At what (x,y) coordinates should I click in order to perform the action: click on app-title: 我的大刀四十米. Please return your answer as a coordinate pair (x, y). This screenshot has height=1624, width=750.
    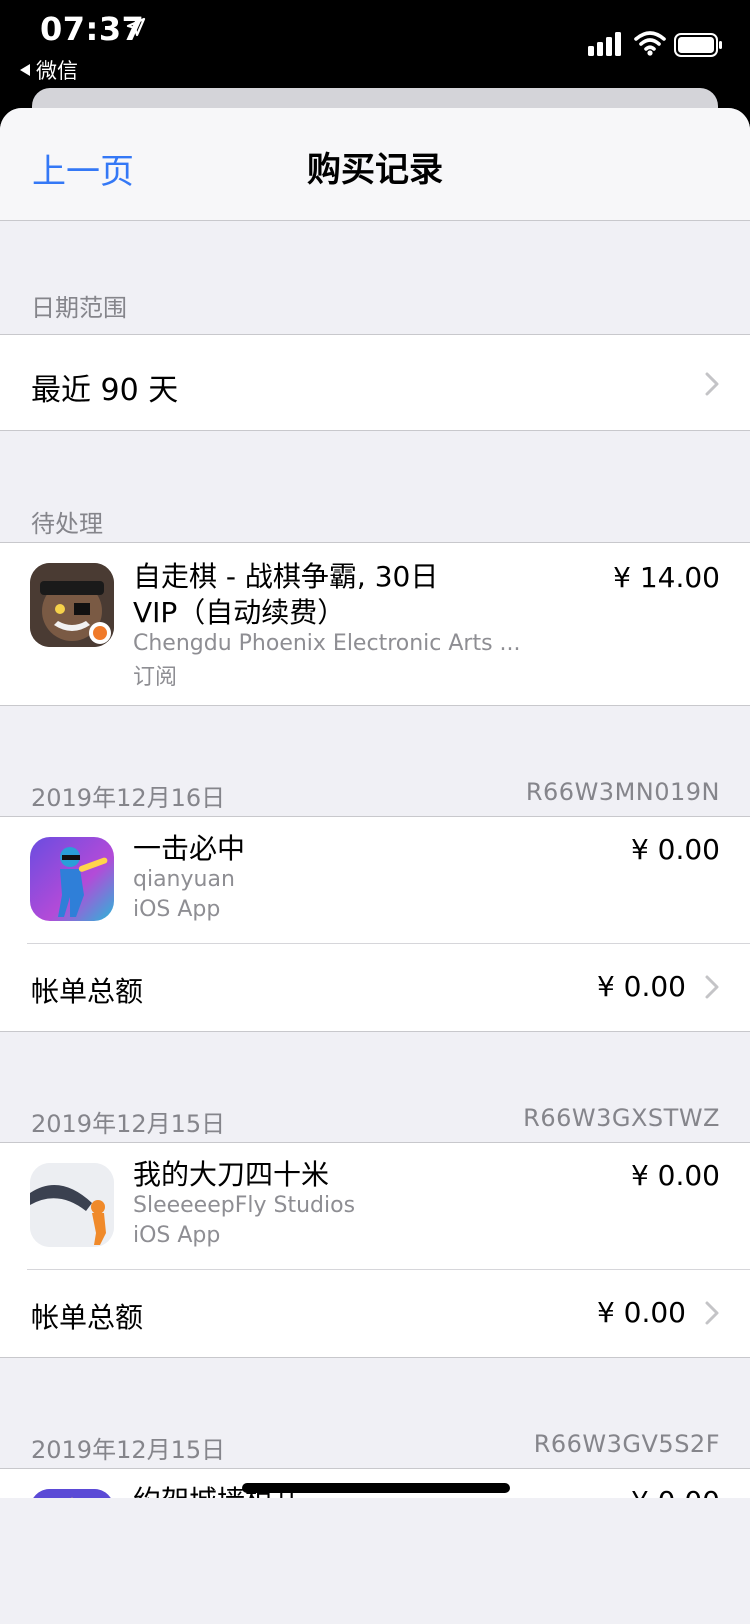
    Looking at the image, I should click on (231, 1174).